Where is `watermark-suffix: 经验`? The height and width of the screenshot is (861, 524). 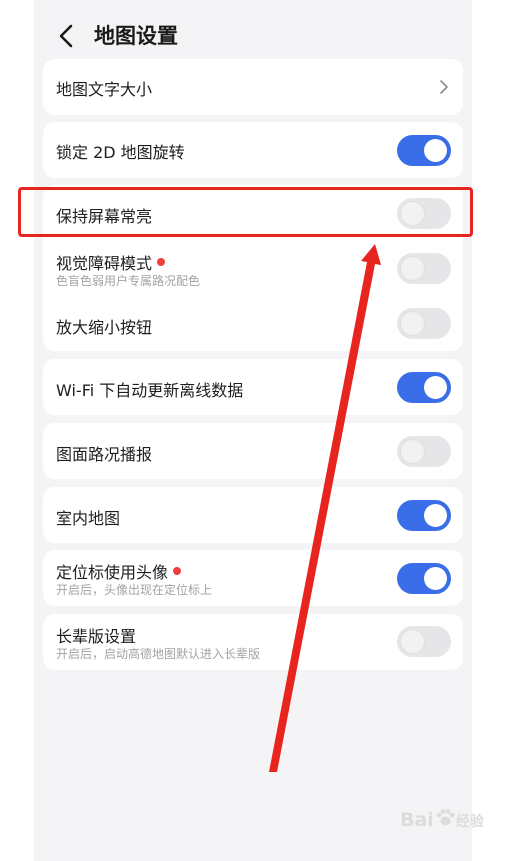 watermark-suffix: 经验 is located at coordinates (469, 822).